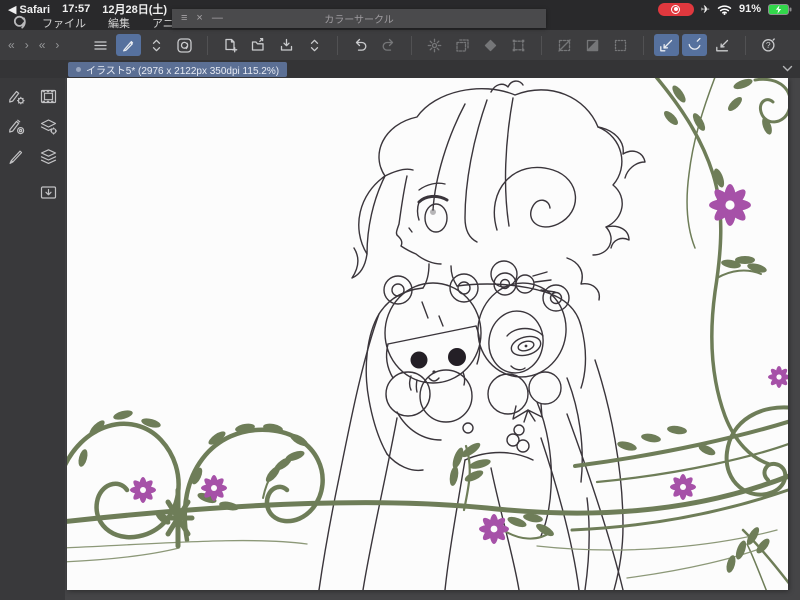 The image size is (800, 600). Describe the element at coordinates (184, 45) in the screenshot. I see `clip-studio-button` at that location.